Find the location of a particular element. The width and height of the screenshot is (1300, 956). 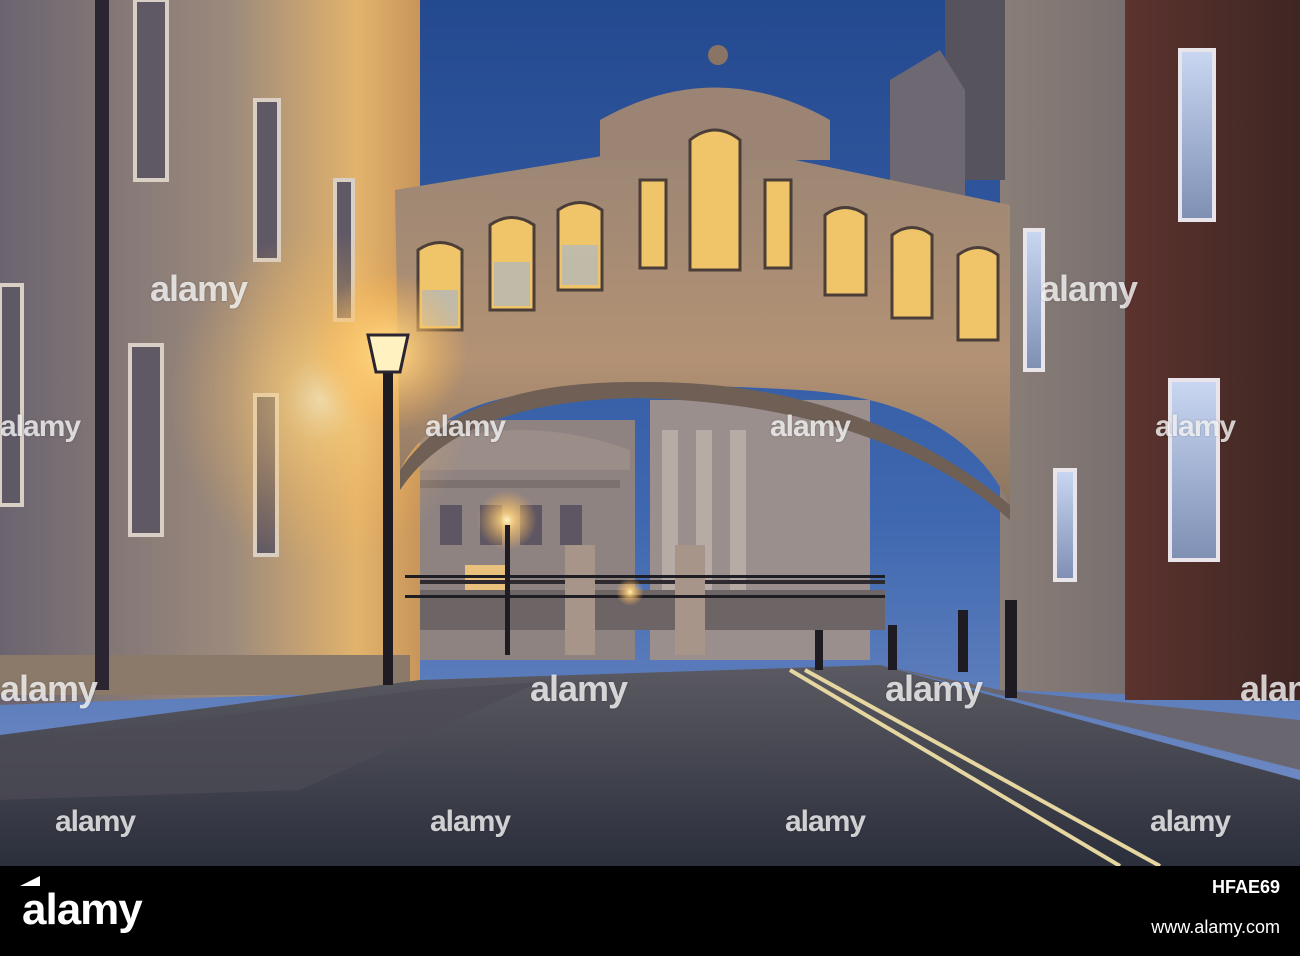

image-id: HFAE69 is located at coordinates (1245, 887).